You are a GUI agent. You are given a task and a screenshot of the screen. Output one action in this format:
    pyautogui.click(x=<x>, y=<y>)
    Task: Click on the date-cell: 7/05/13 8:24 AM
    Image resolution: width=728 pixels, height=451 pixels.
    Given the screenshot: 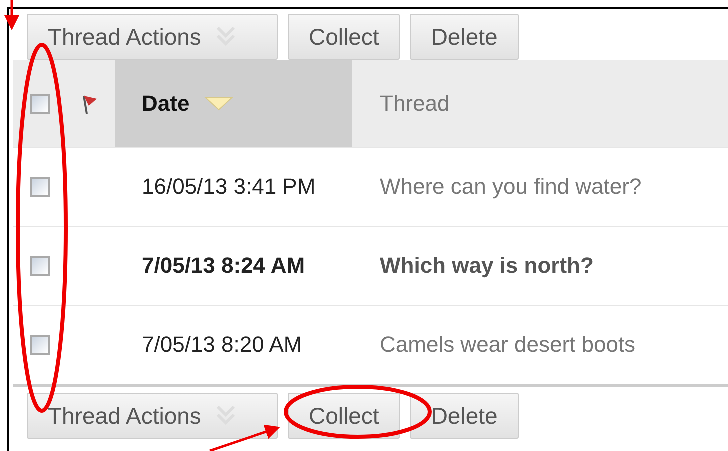 What is the action you would take?
    pyautogui.click(x=224, y=266)
    